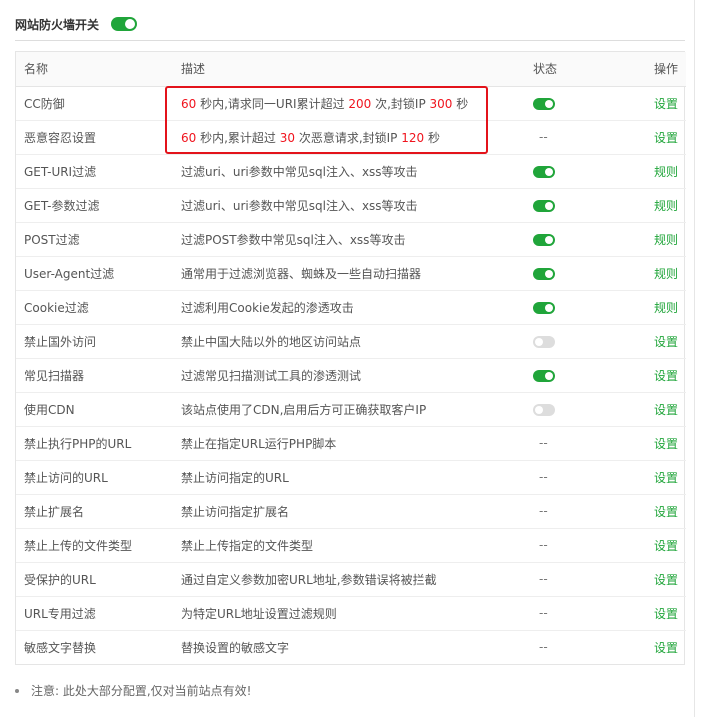 The height and width of the screenshot is (717, 701). I want to click on rule-description: 通过自定义参数加密URL地址,参数错误将被拦截, so click(349, 579).